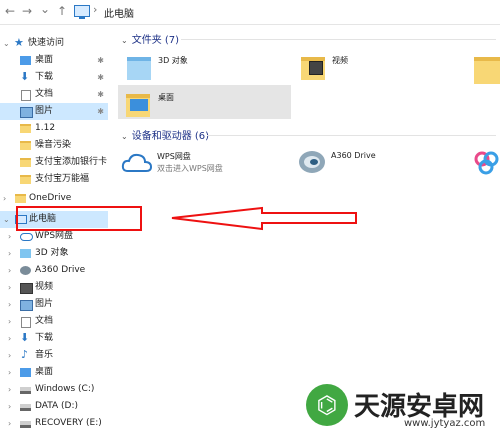  I want to click on sidebar-item-downloads-pc: › ⬇ 下载, so click(54, 338).